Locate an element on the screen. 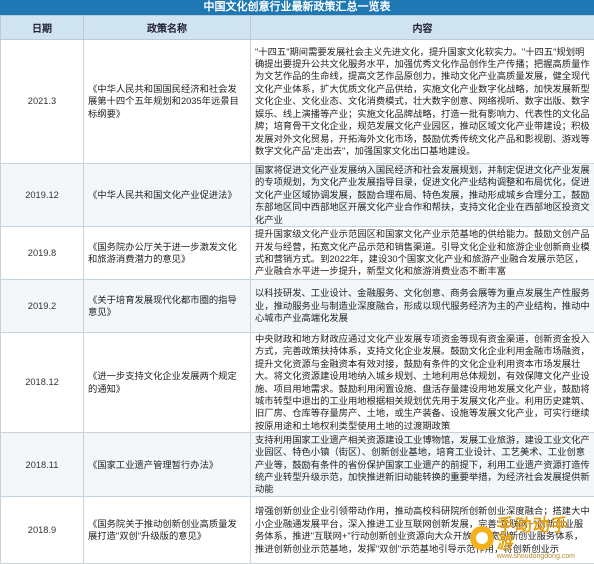 The image size is (594, 564). row-date: 2018.9 is located at coordinates (42, 530).